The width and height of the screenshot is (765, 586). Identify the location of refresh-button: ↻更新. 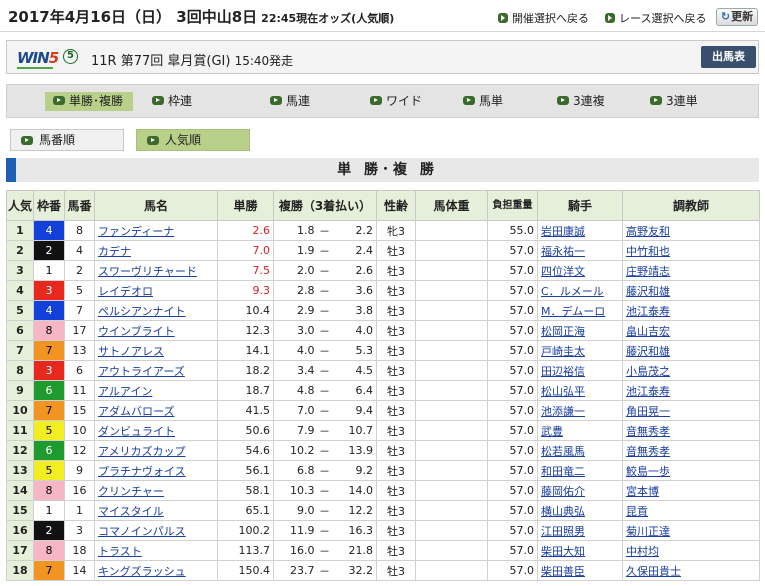
(737, 17).